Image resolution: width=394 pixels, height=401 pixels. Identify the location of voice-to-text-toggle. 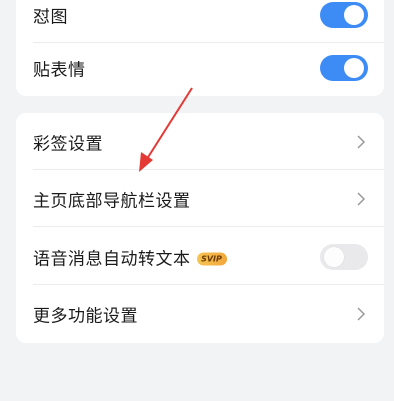
(344, 256).